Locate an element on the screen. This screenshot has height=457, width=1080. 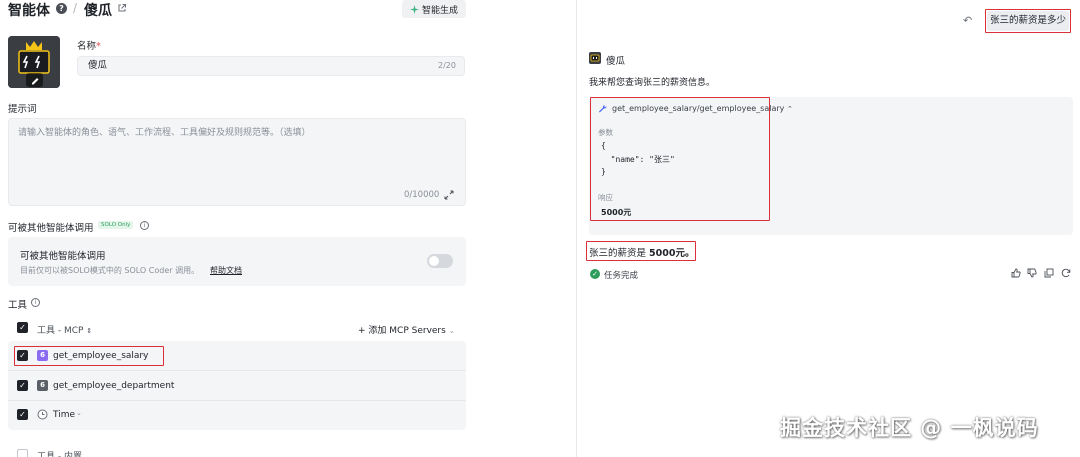
prompt-char-count: 0/10000 is located at coordinates (422, 195).